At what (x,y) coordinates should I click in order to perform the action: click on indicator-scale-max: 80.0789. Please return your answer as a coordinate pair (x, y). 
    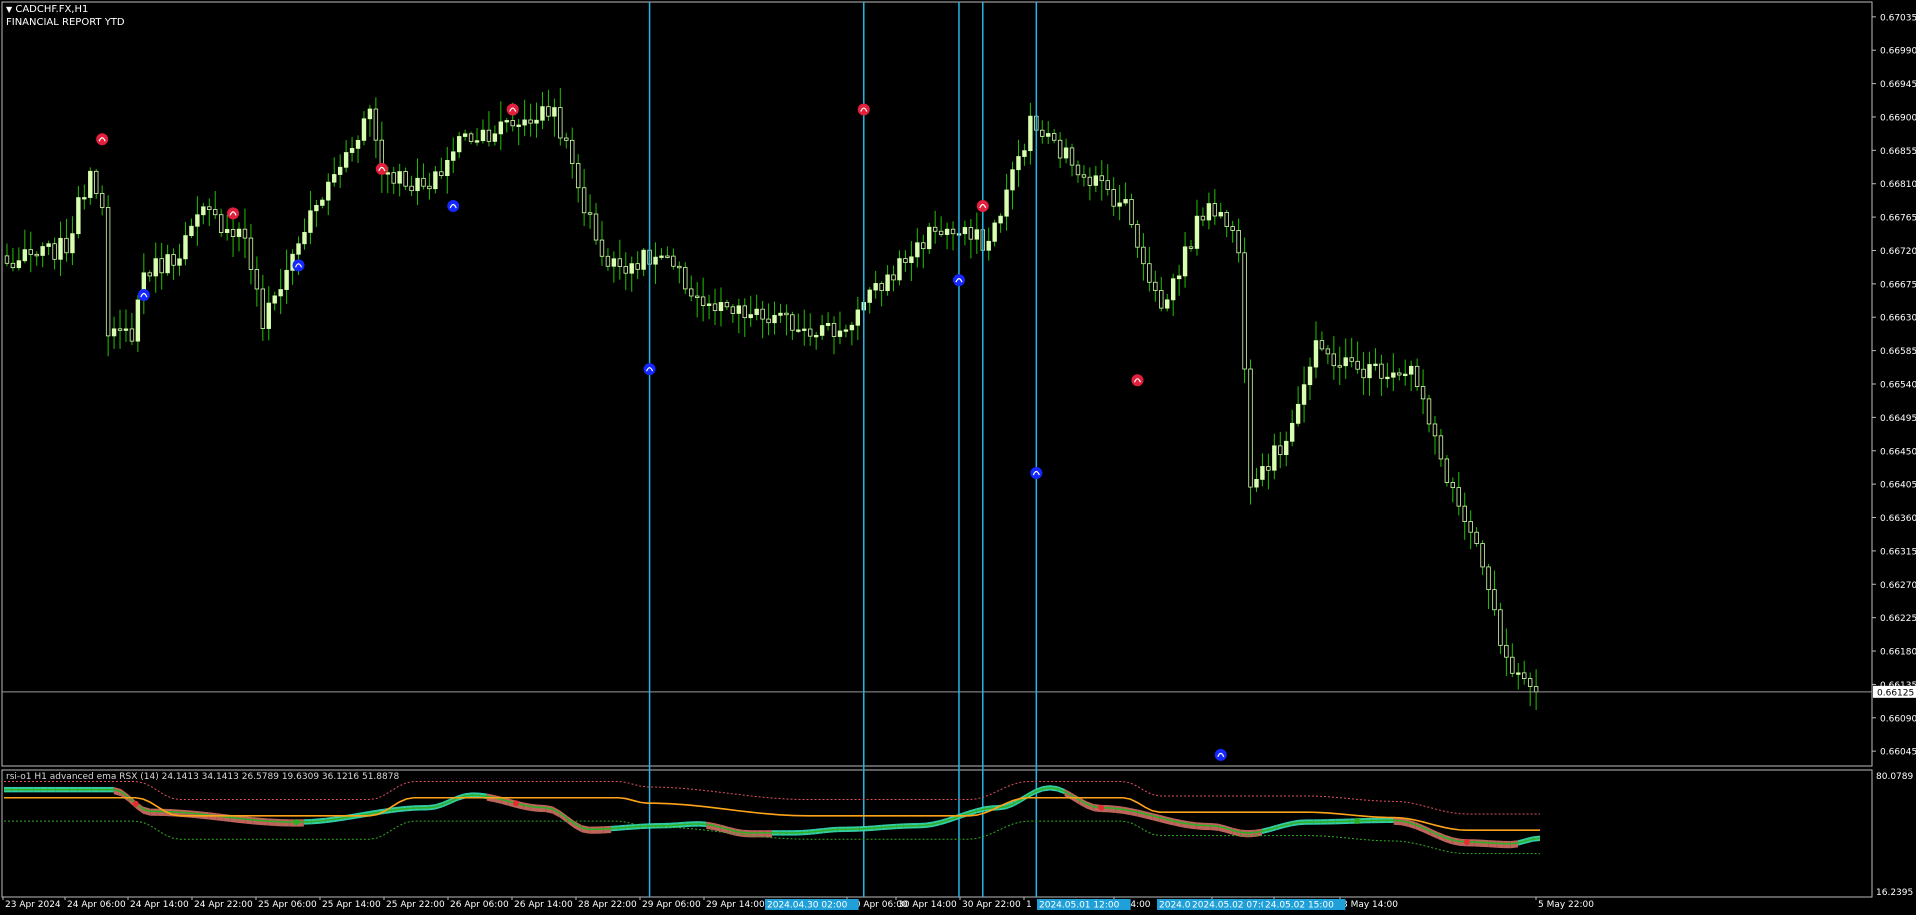
    Looking at the image, I should click on (1894, 777).